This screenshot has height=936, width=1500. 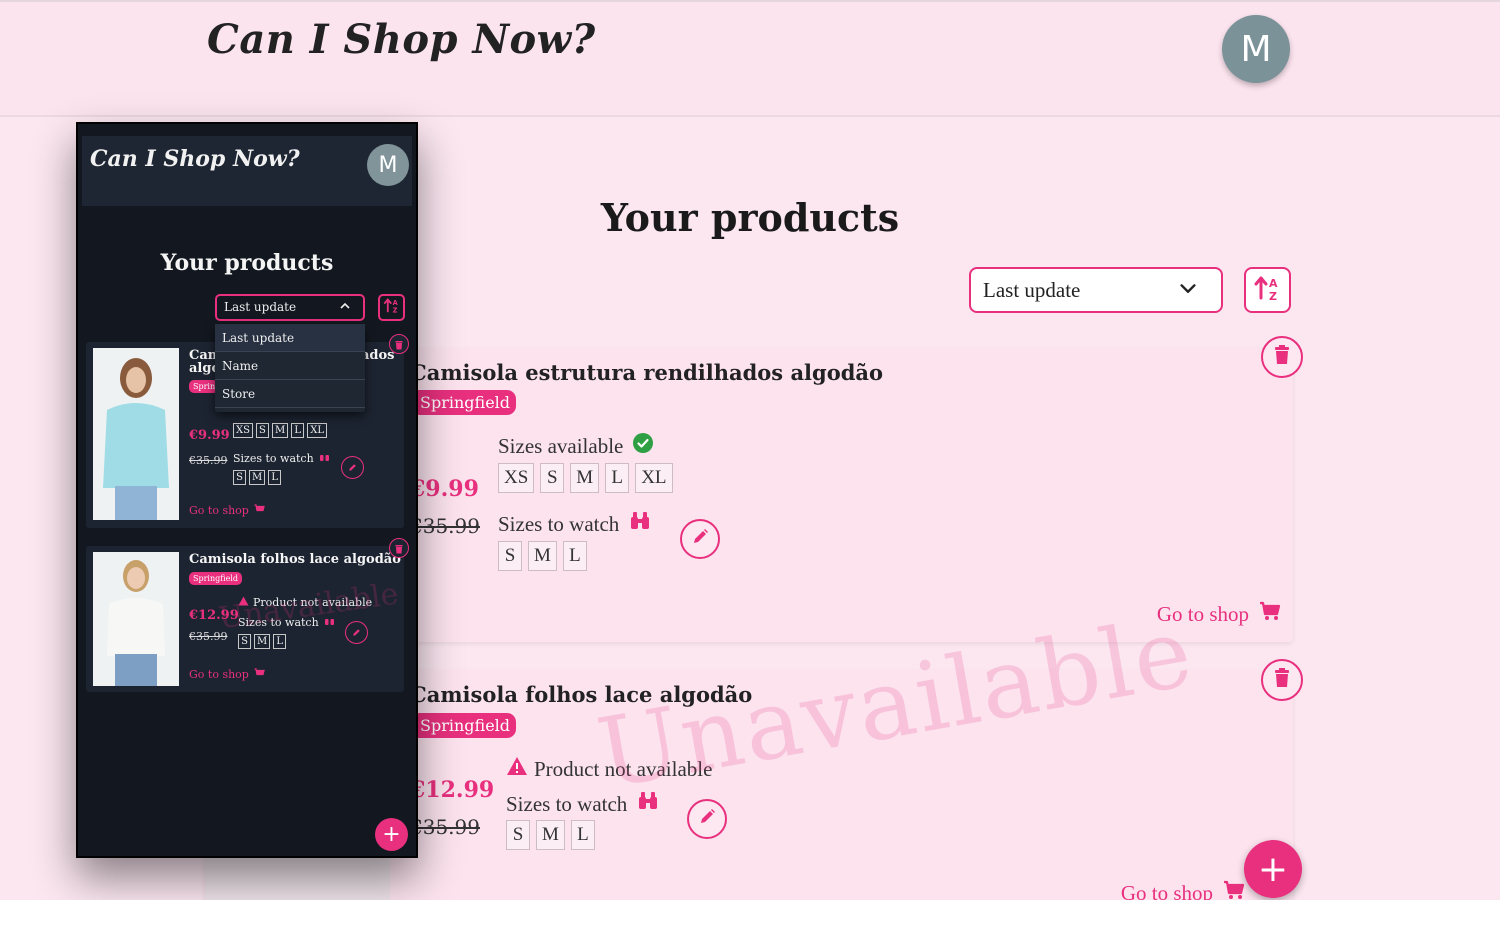 I want to click on sort-option-name: Name, so click(x=290, y=366).